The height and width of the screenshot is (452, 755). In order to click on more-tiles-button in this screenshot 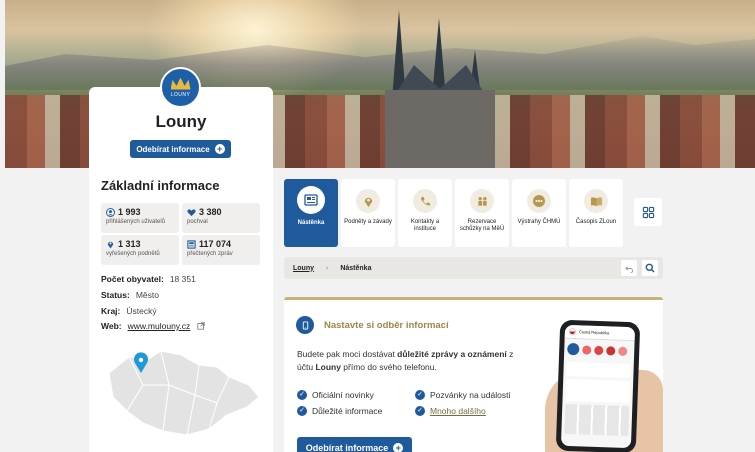, I will do `click(648, 212)`.